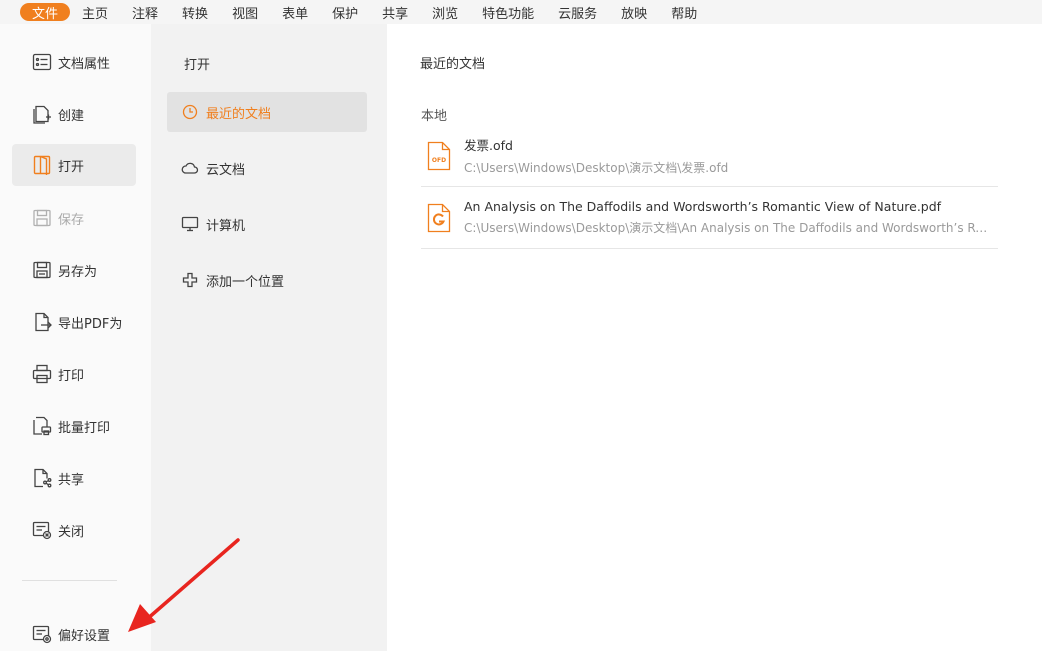 This screenshot has width=1042, height=651. I want to click on location-label: 云文档, so click(226, 170).